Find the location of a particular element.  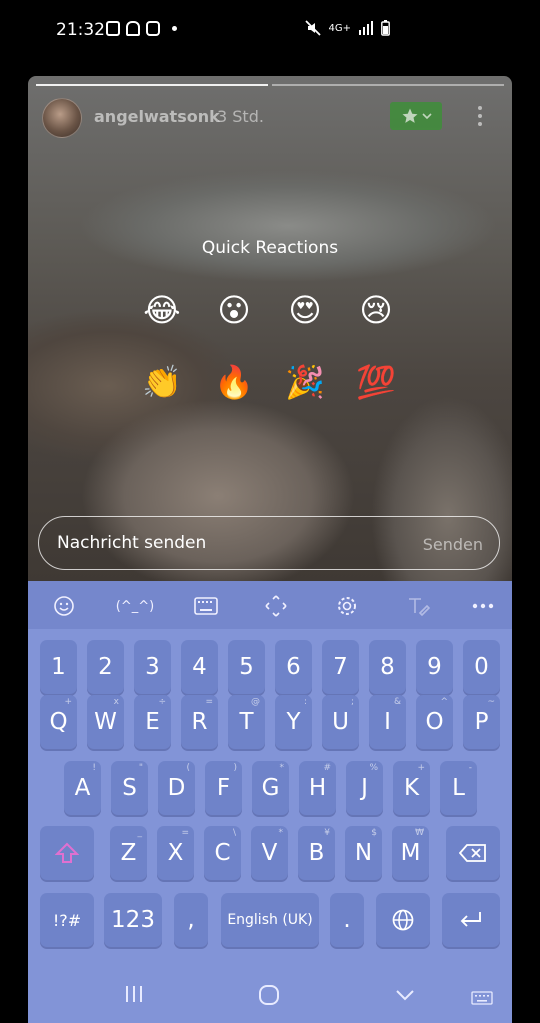

more-icon is located at coordinates (483, 606).